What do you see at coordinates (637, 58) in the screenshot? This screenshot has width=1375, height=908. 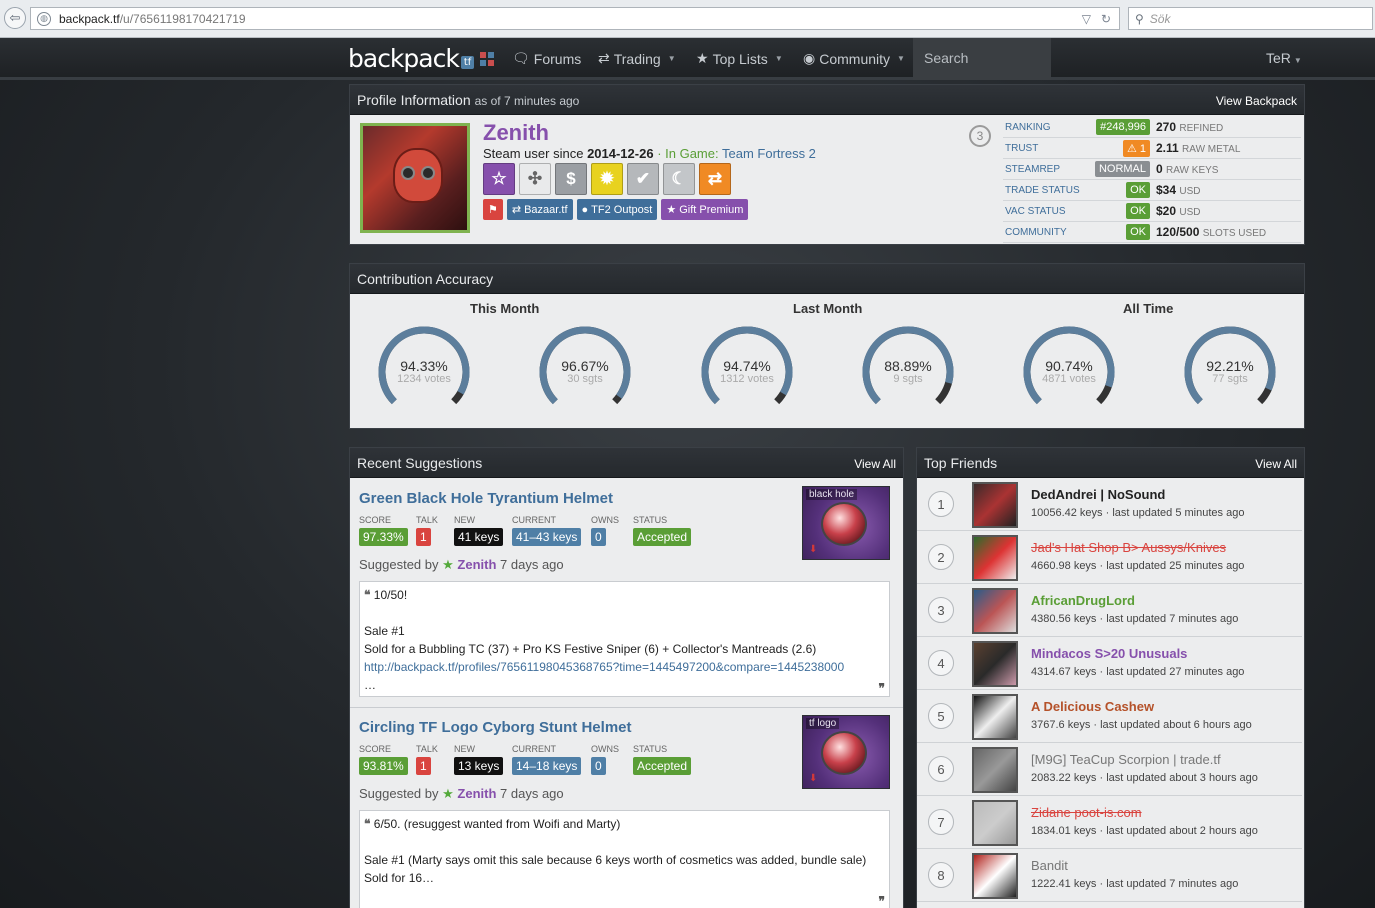 I see `nav-trading: ⇄ Trading ▼` at bounding box center [637, 58].